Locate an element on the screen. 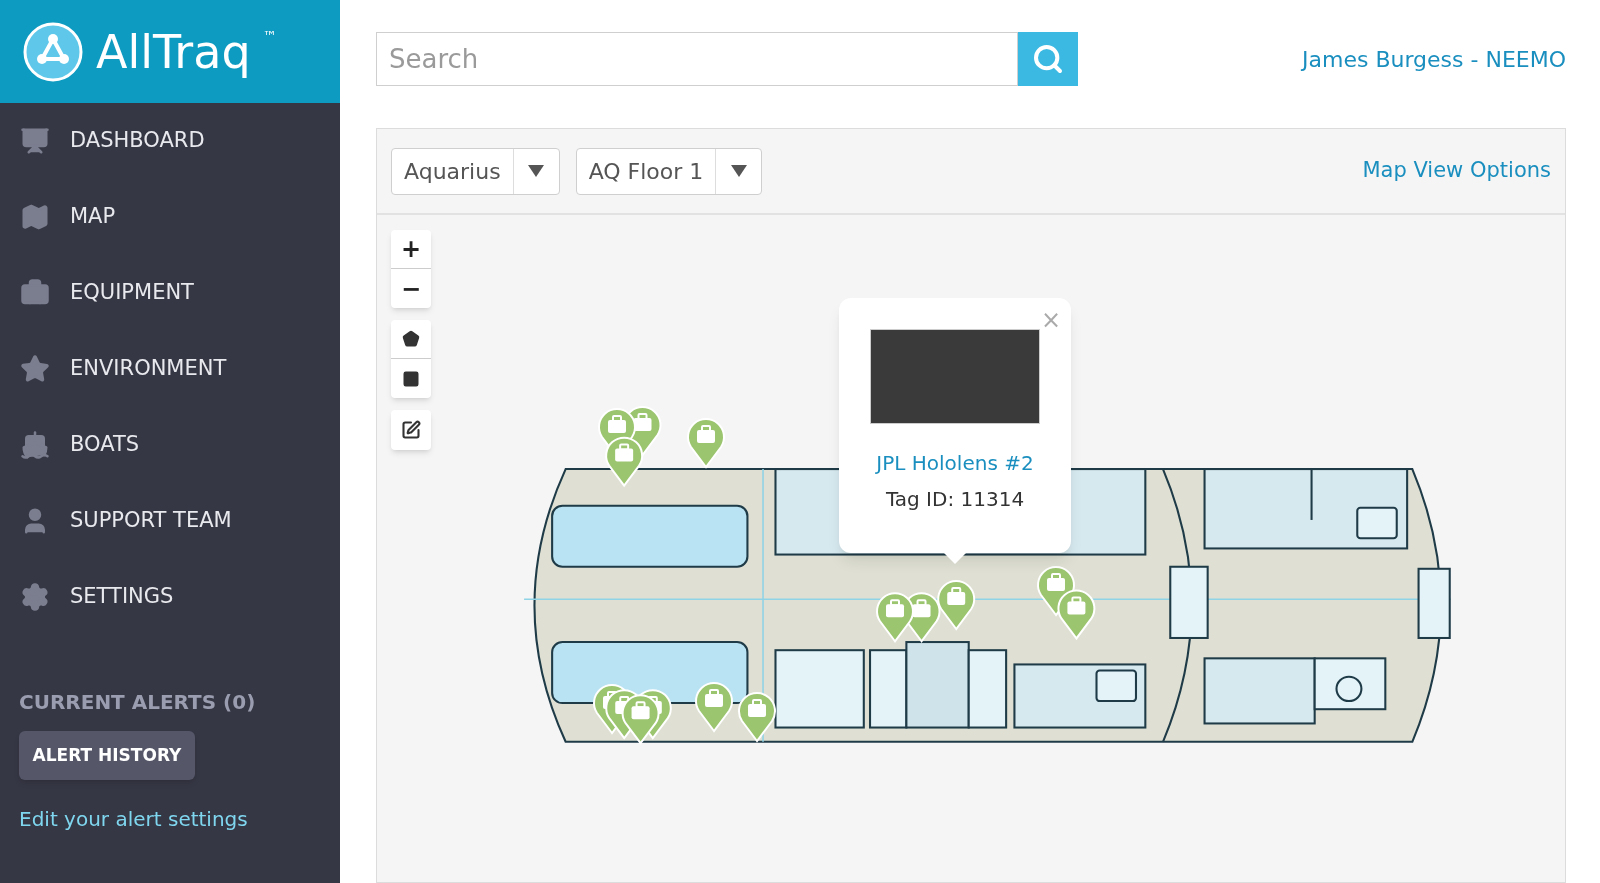 This screenshot has height=883, width=1600. edit-button is located at coordinates (411, 430).